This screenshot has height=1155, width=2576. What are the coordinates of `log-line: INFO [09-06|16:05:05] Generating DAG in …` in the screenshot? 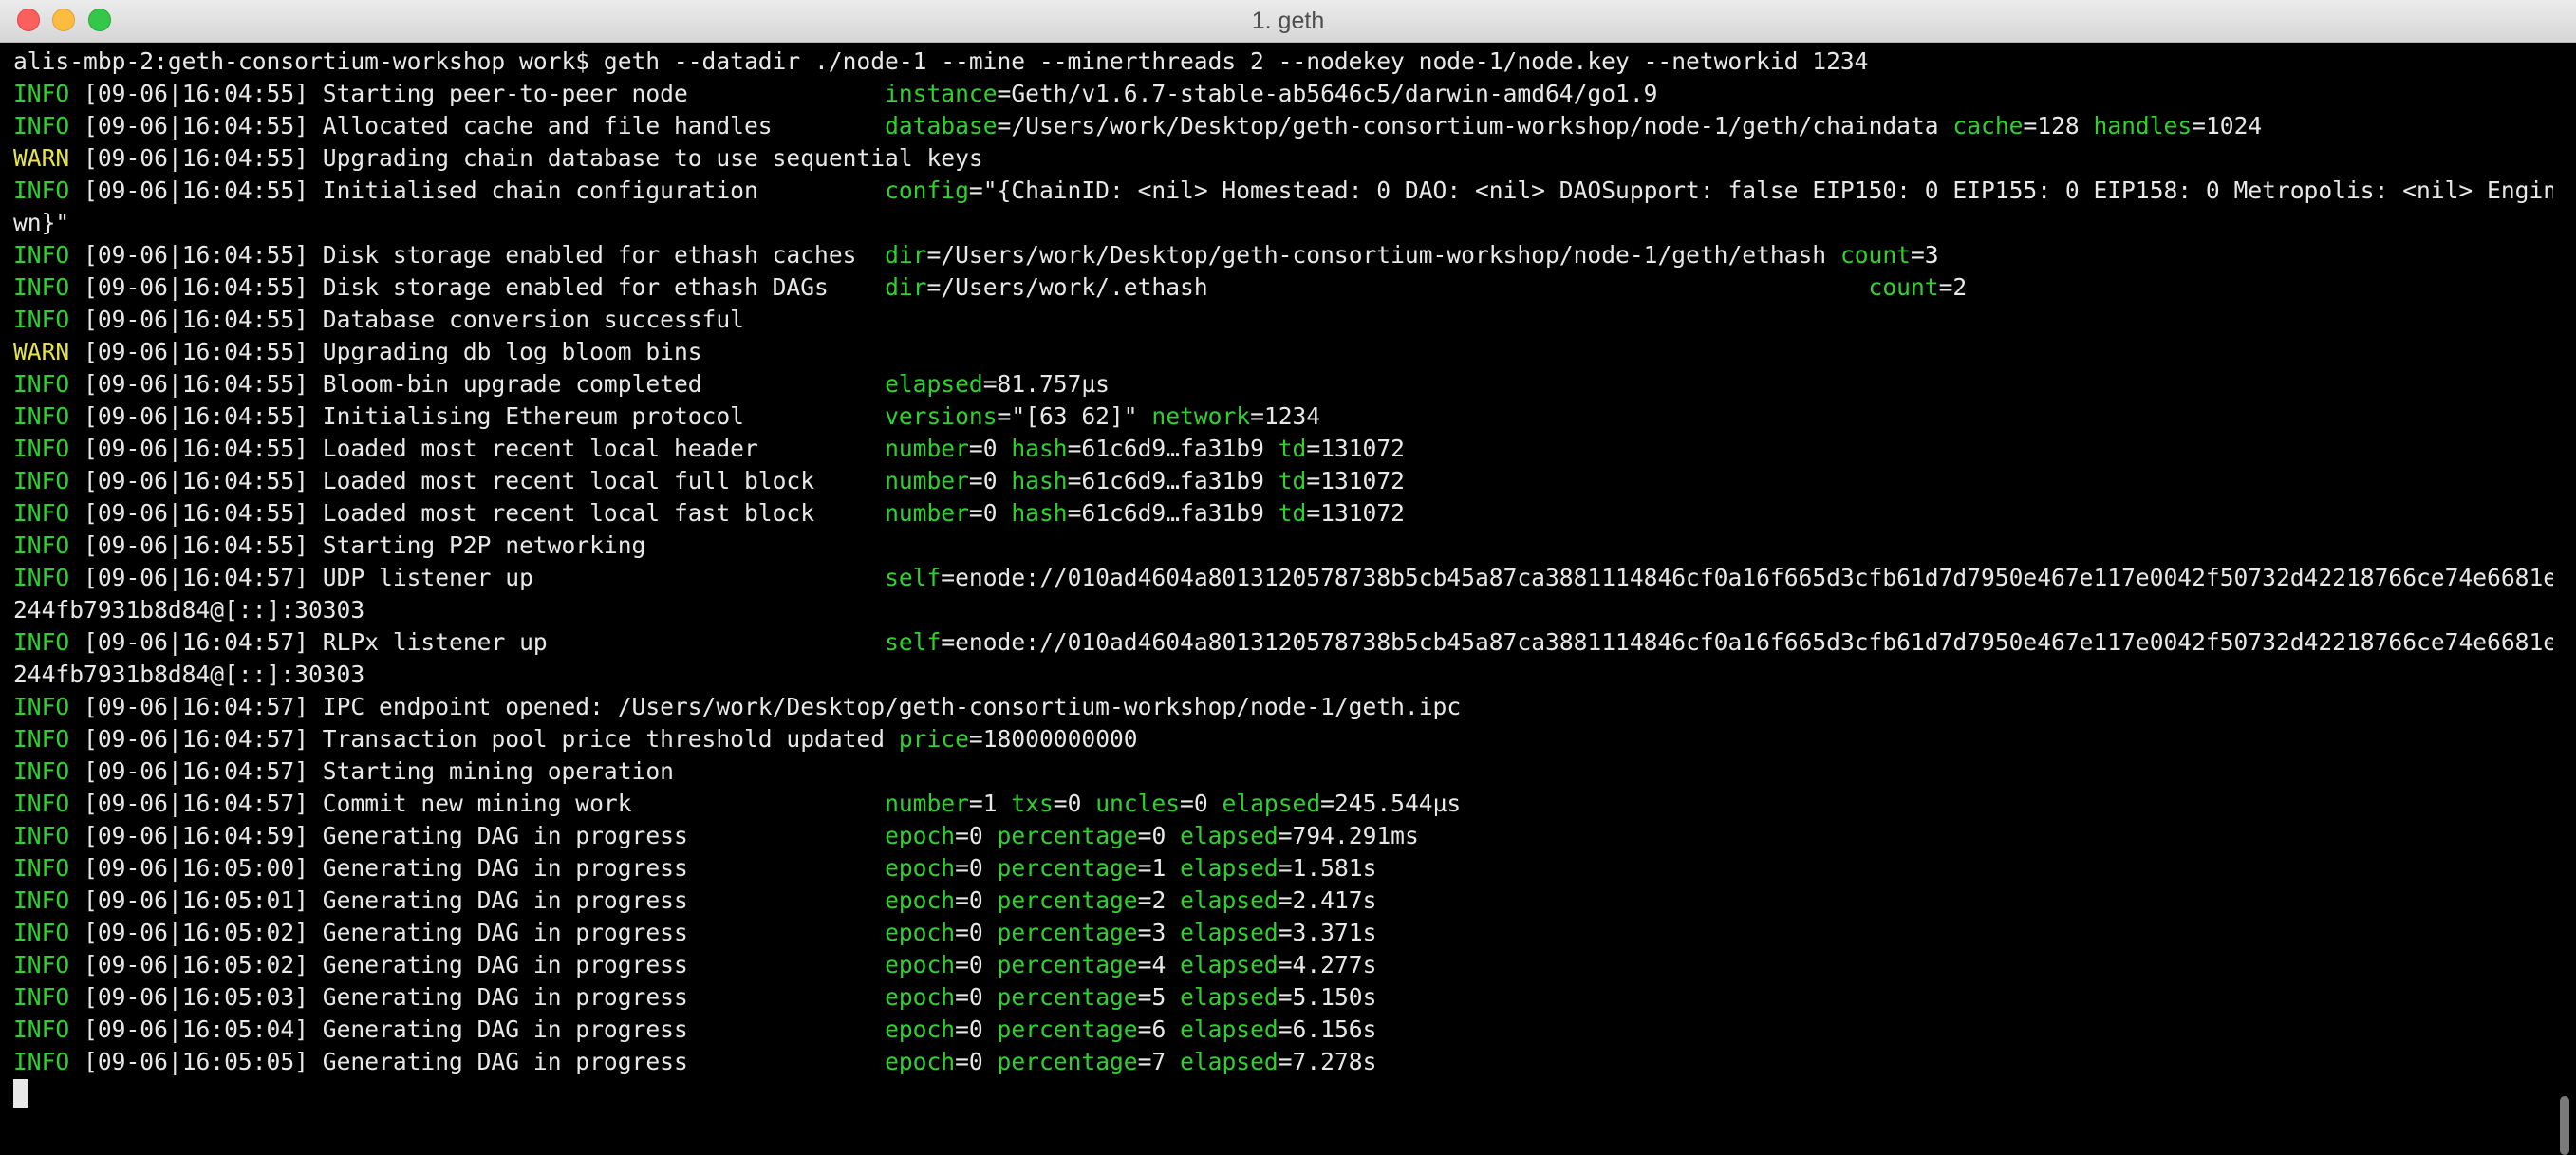 It's located at (695, 1061).